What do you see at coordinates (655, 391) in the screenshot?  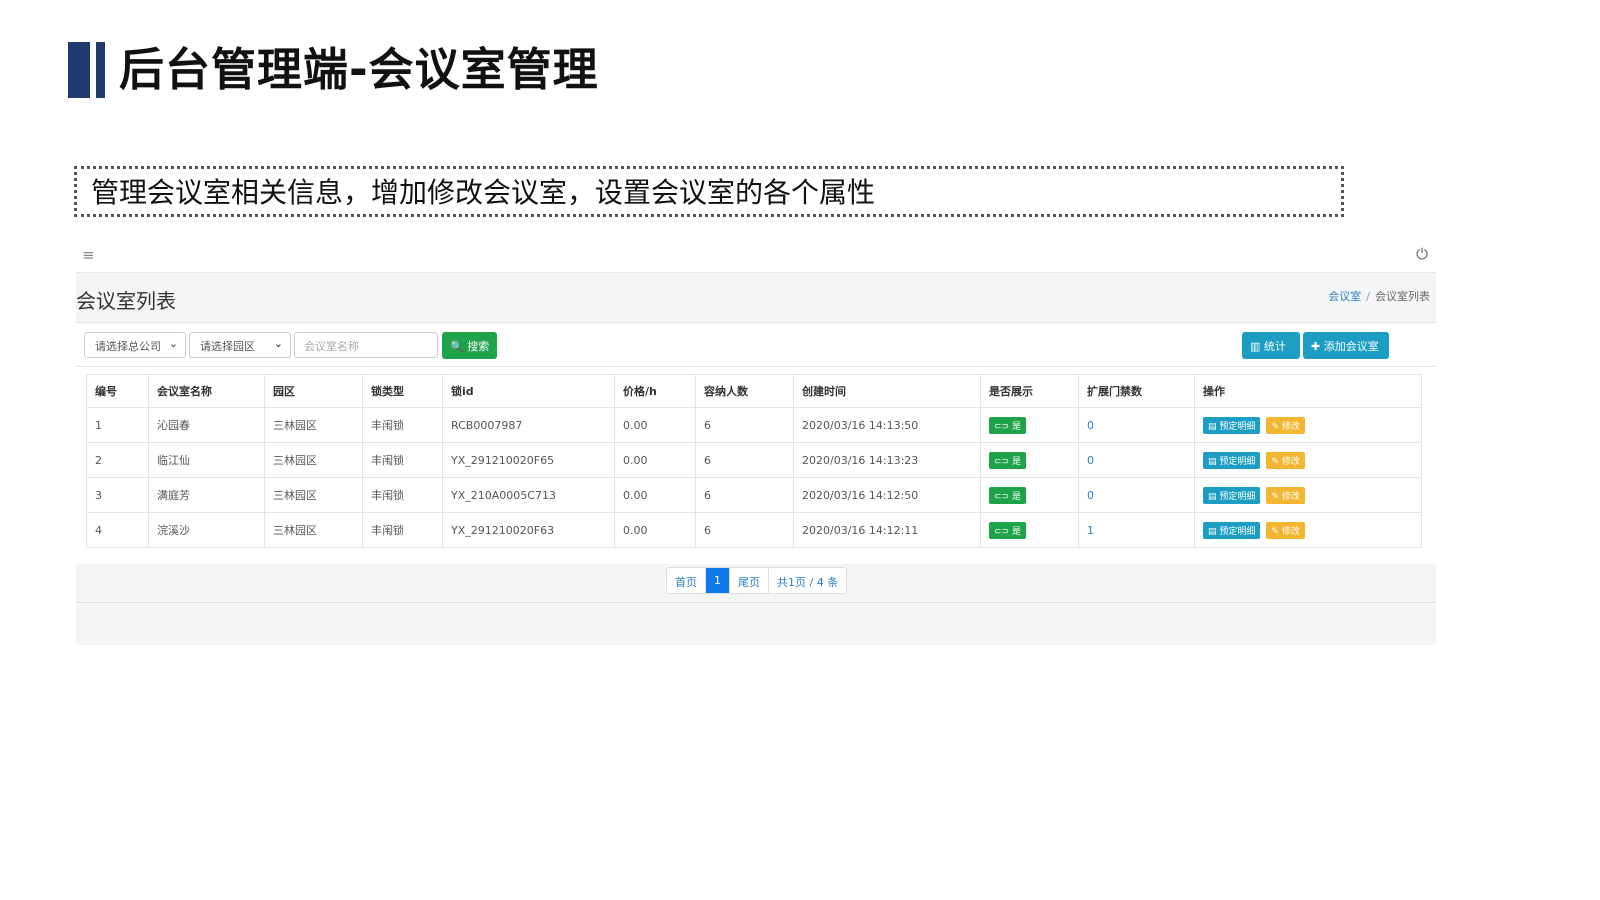 I see `col-header-price: 价格/h` at bounding box center [655, 391].